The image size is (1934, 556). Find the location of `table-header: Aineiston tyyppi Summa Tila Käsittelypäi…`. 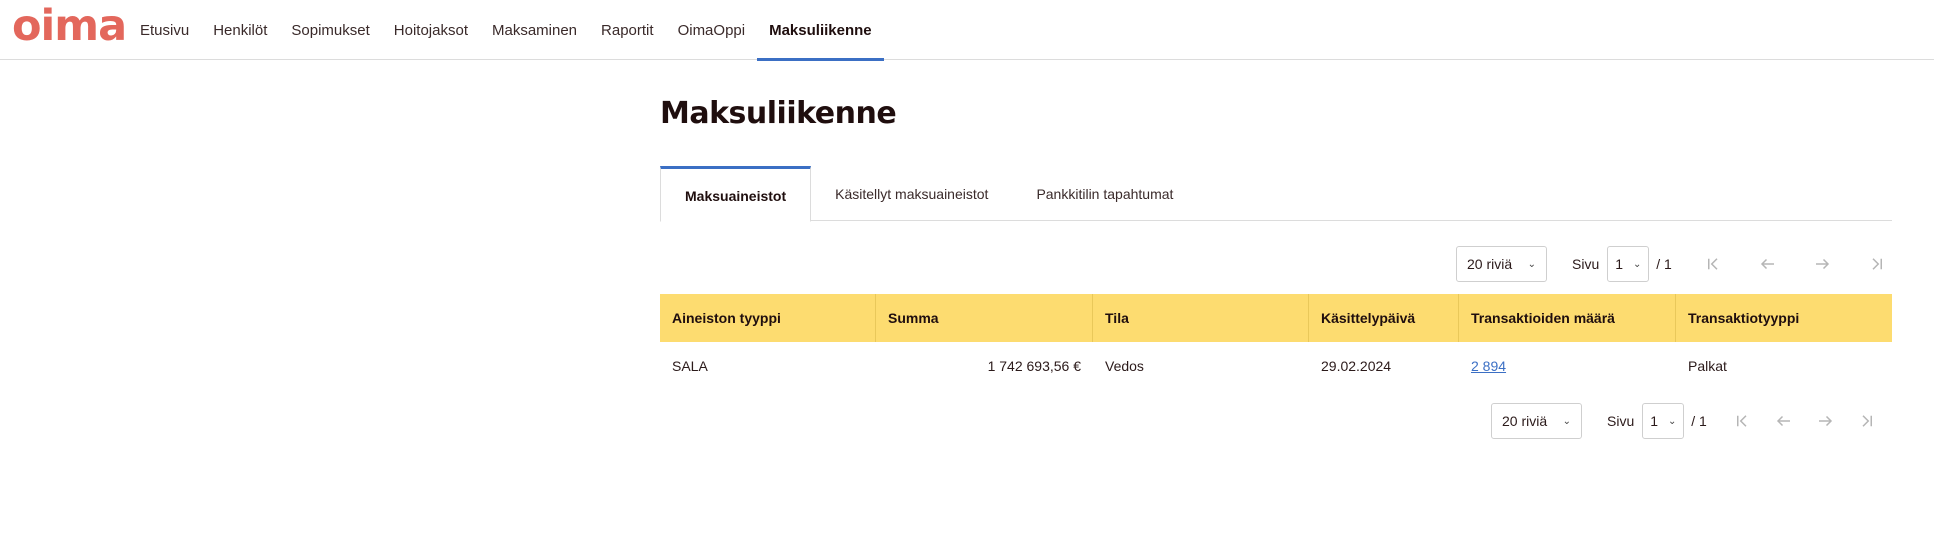

table-header: Aineiston tyyppi Summa Tila Käsittelypäi… is located at coordinates (1276, 318).